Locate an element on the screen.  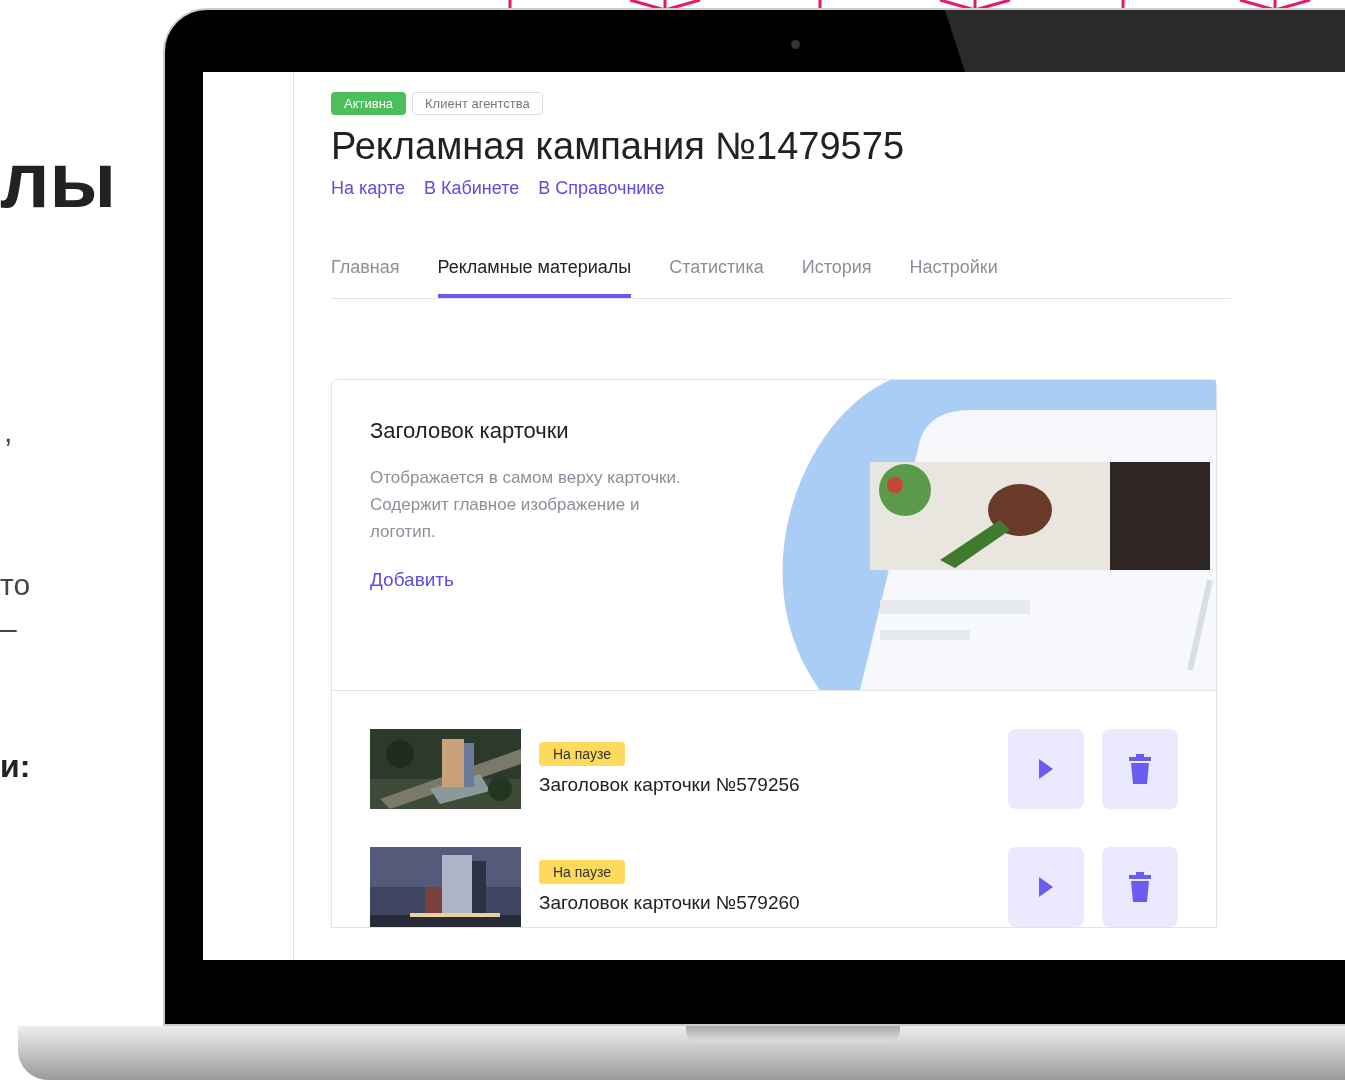
nav-link: В Справочнике is located at coordinates (601, 188).